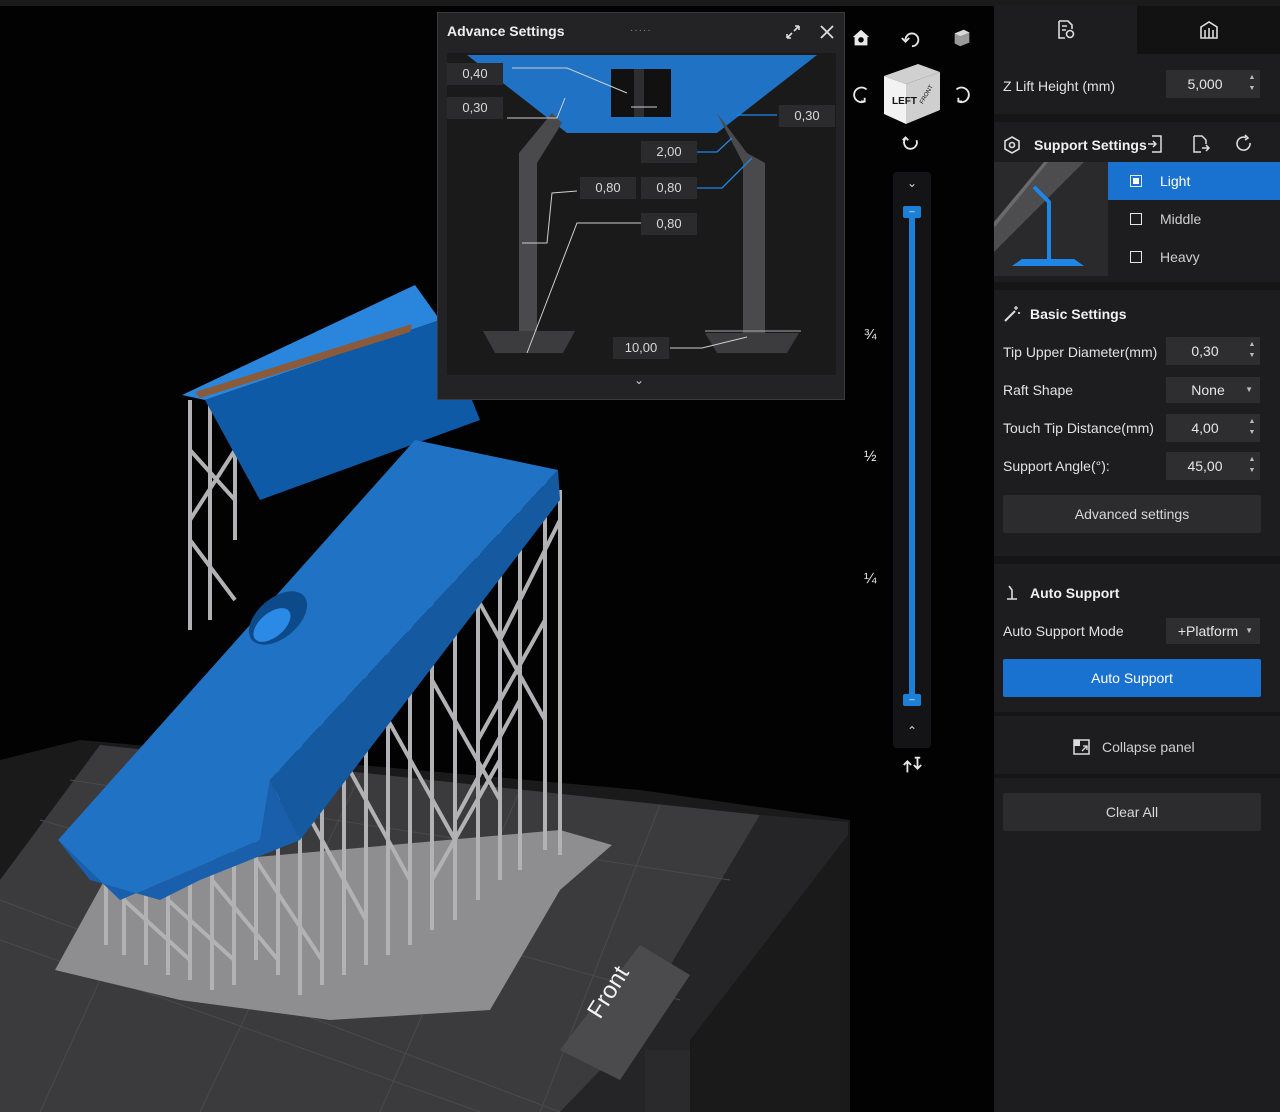  Describe the element at coordinates (475, 108) in the screenshot. I see `tip-left-value: 0,30` at that location.